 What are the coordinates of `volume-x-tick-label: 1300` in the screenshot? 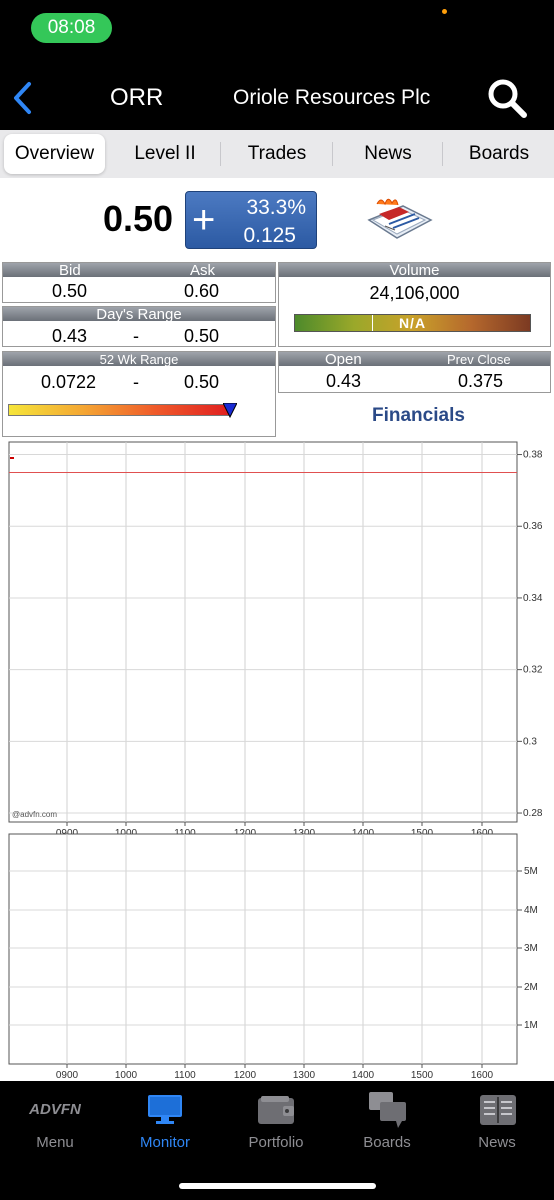 It's located at (304, 1075).